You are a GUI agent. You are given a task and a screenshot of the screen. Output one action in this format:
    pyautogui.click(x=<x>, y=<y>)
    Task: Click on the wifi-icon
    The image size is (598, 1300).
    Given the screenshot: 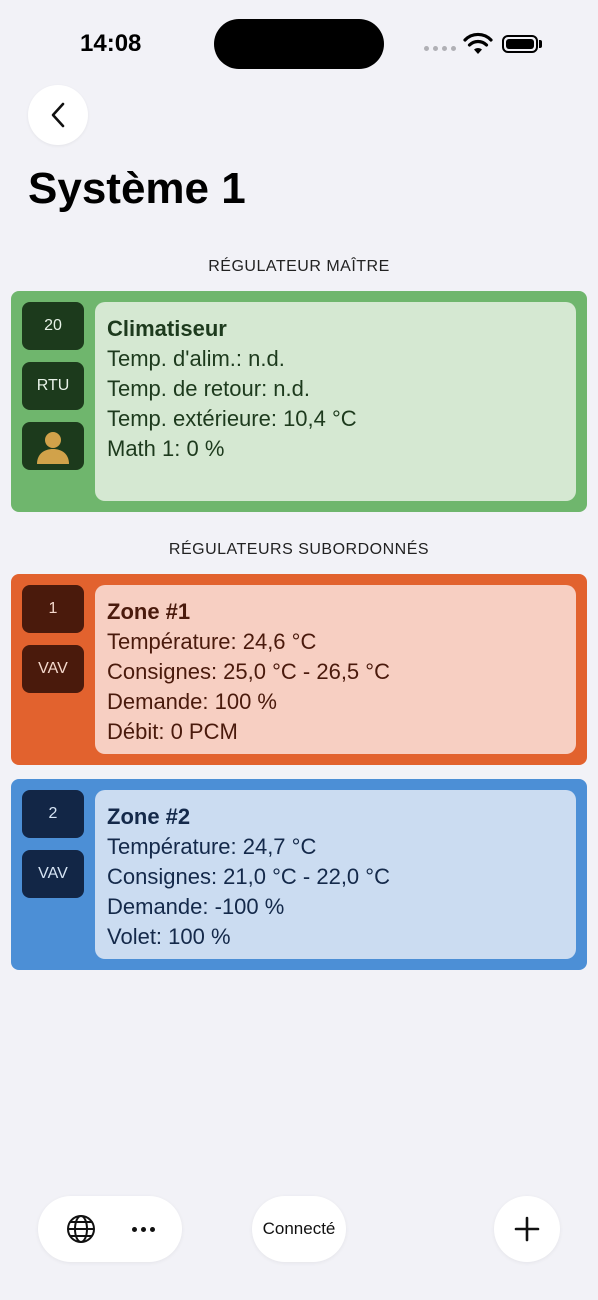 What is the action you would take?
    pyautogui.click(x=478, y=43)
    